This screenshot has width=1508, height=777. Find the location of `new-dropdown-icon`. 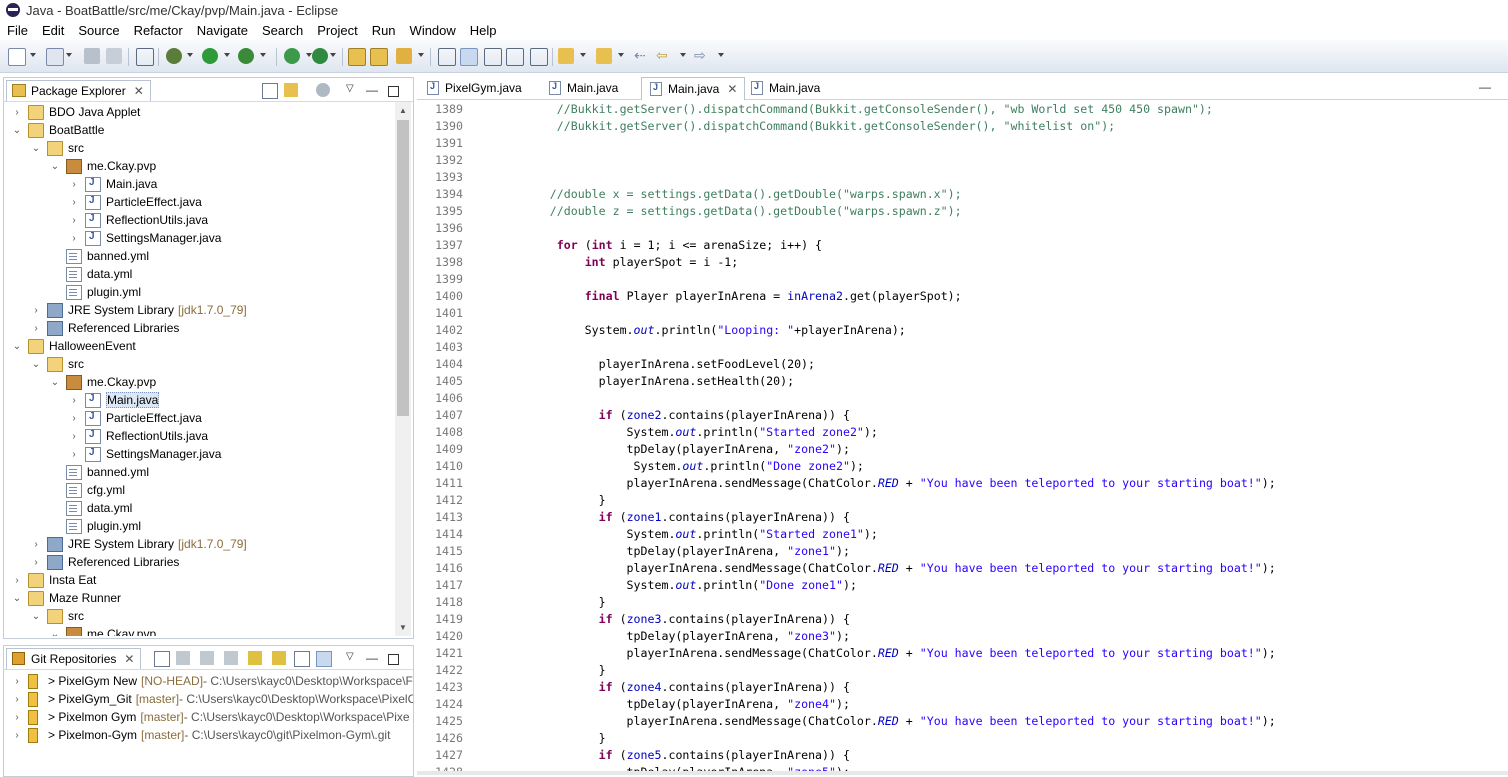

new-dropdown-icon is located at coordinates (33, 55).